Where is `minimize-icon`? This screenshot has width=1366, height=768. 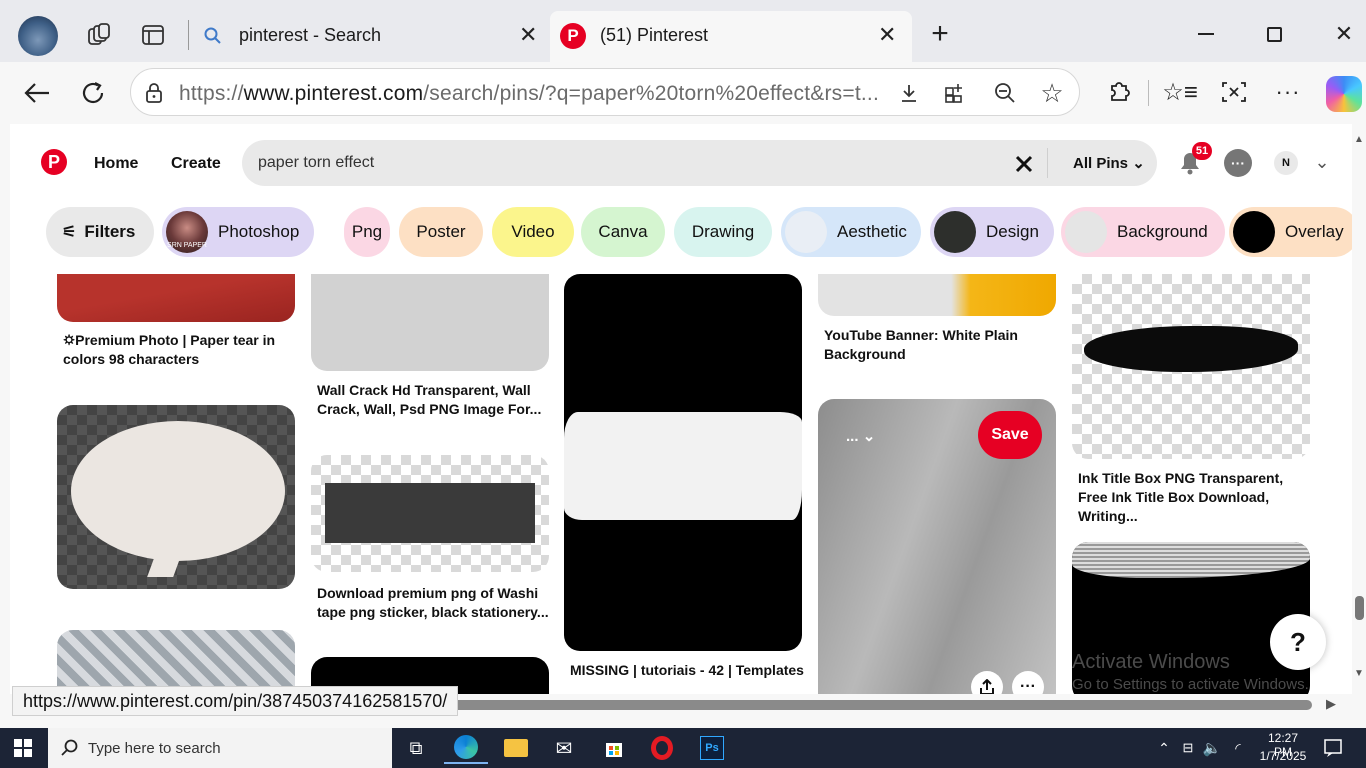 minimize-icon is located at coordinates (1206, 34).